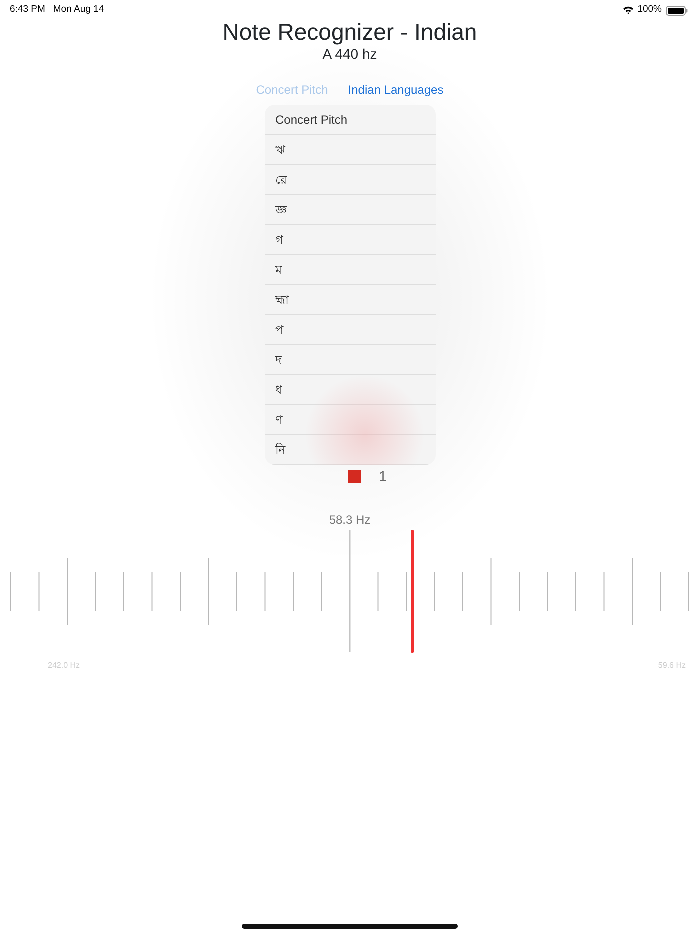 This screenshot has width=700, height=934. What do you see at coordinates (350, 270) in the screenshot?
I see `menu-item: ম` at bounding box center [350, 270].